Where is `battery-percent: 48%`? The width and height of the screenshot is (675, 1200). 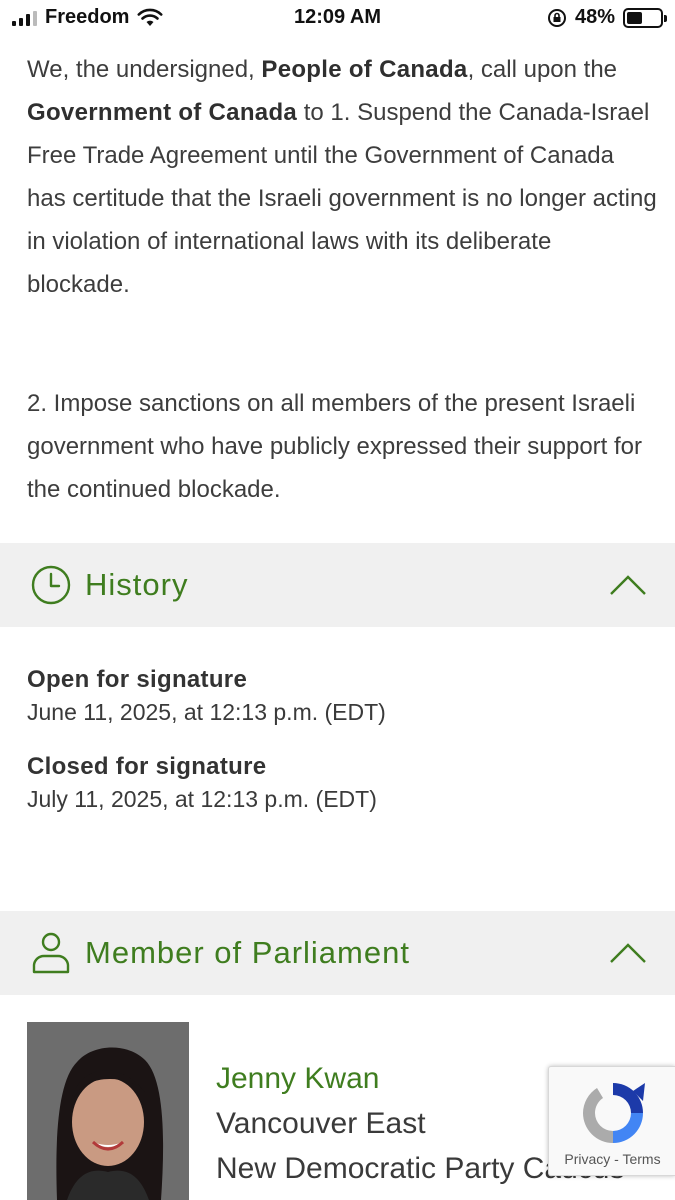 battery-percent: 48% is located at coordinates (594, 17).